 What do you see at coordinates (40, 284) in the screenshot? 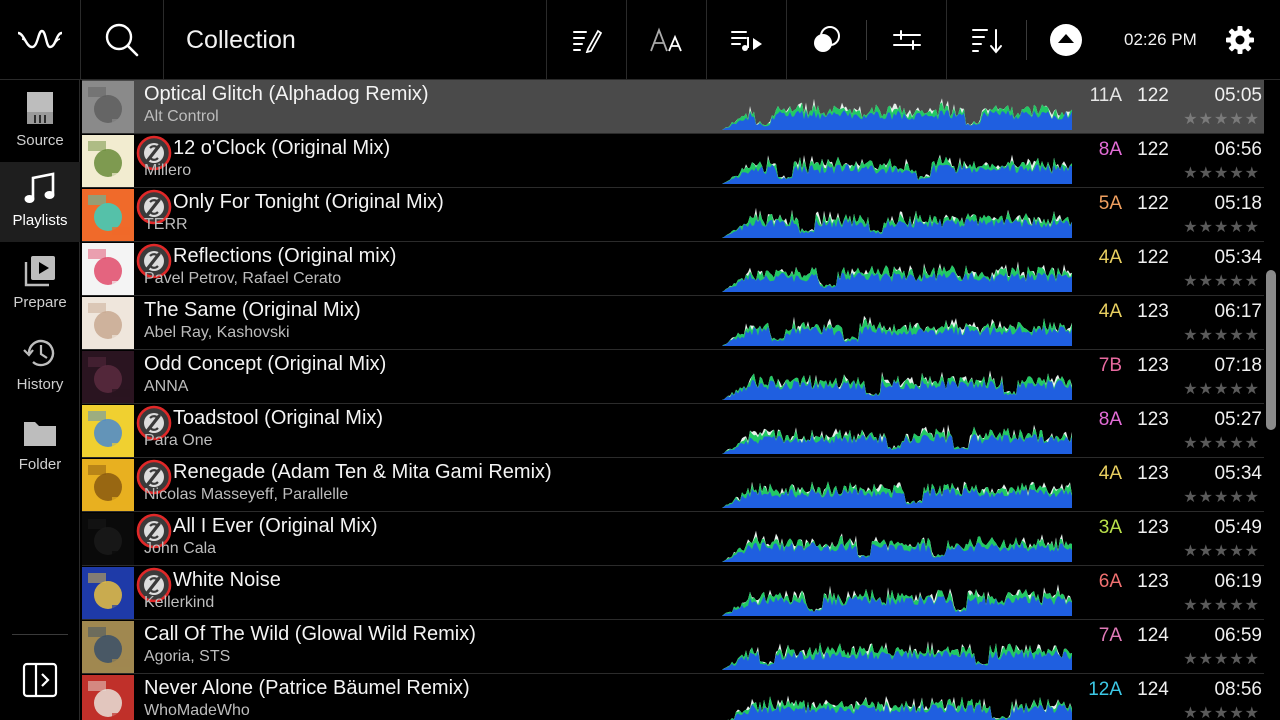
I see `sidebar-item-prepare: Prepare` at bounding box center [40, 284].